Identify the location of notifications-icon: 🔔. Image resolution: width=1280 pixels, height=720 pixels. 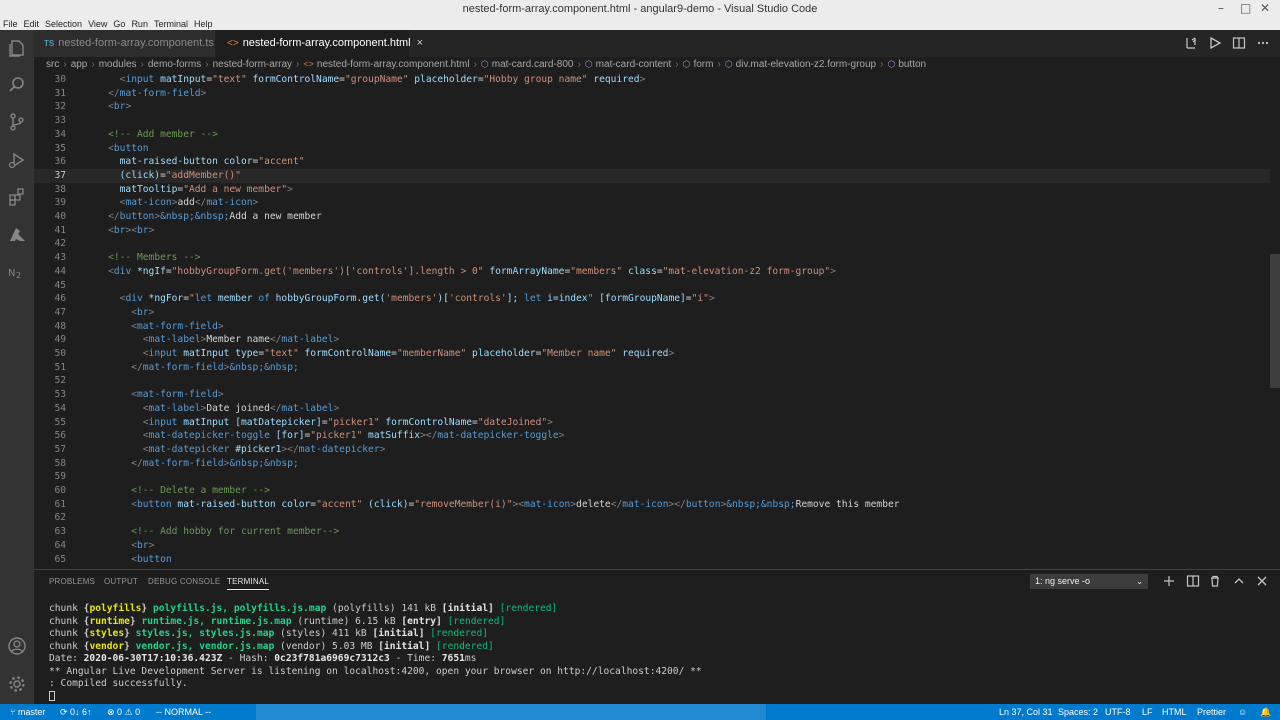
(1265, 712).